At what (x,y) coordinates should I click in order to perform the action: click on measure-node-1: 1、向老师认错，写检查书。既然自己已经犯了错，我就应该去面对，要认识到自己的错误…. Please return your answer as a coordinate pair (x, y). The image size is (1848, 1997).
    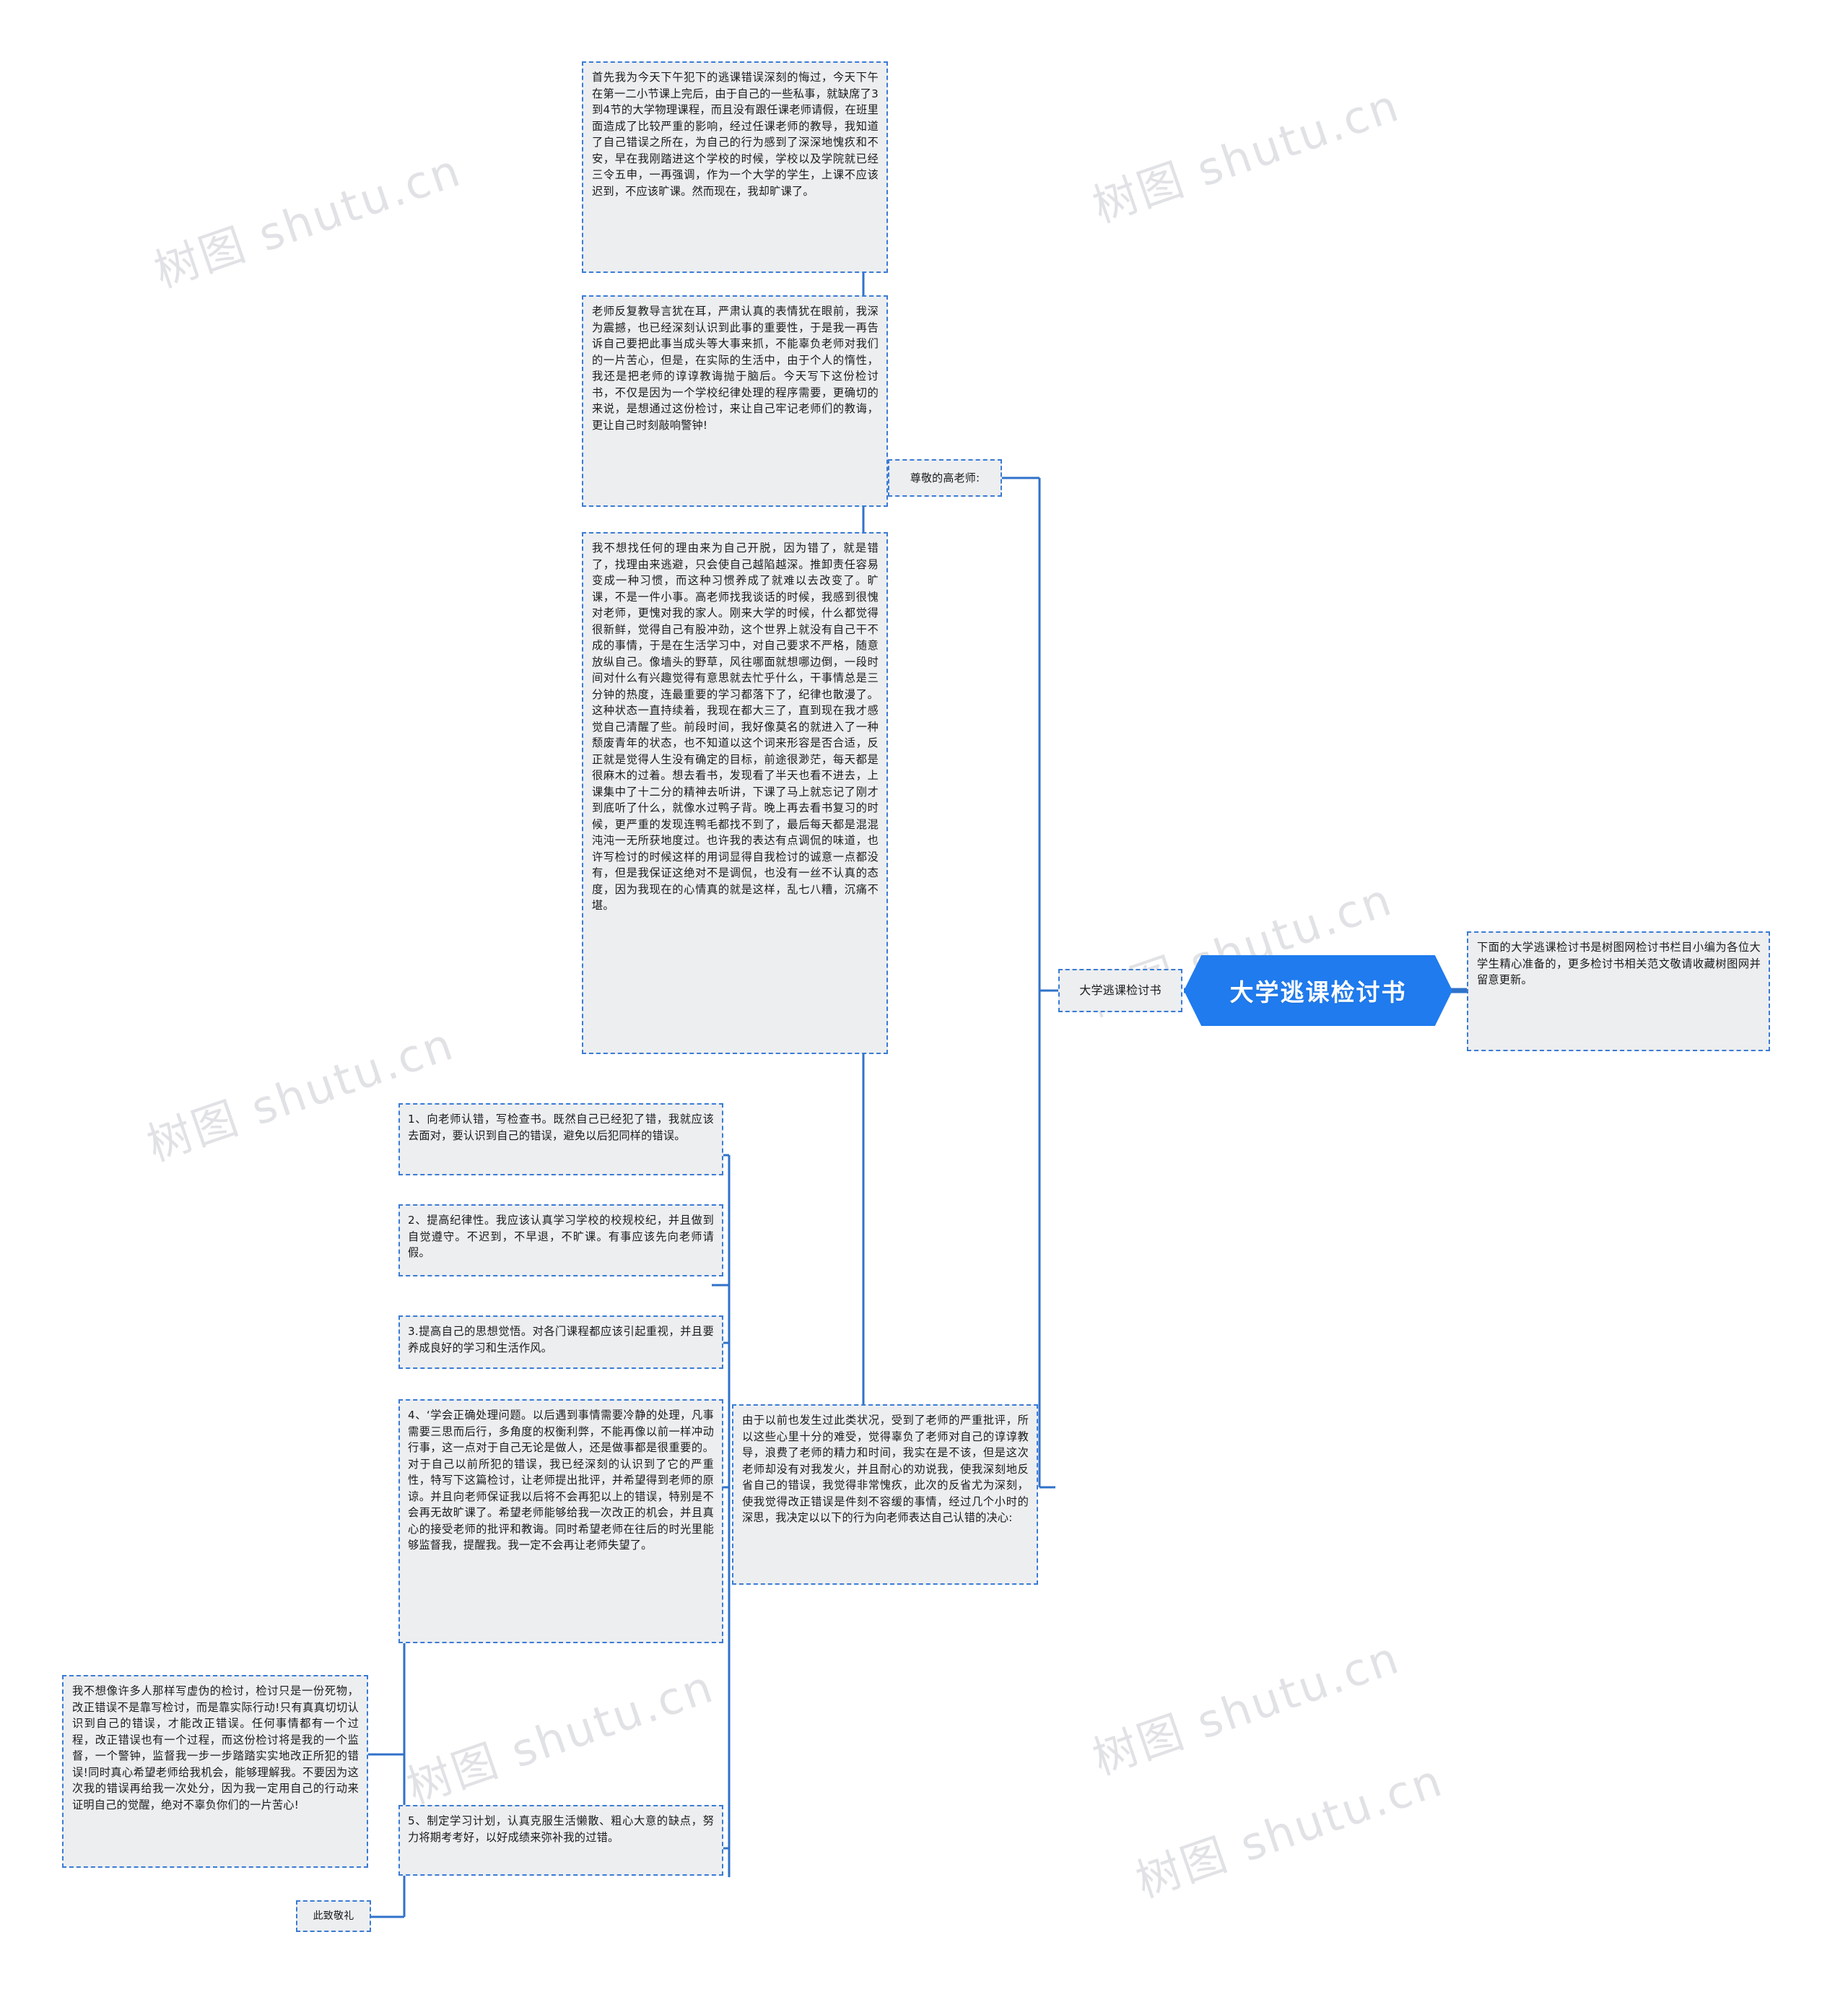
    Looking at the image, I should click on (560, 1139).